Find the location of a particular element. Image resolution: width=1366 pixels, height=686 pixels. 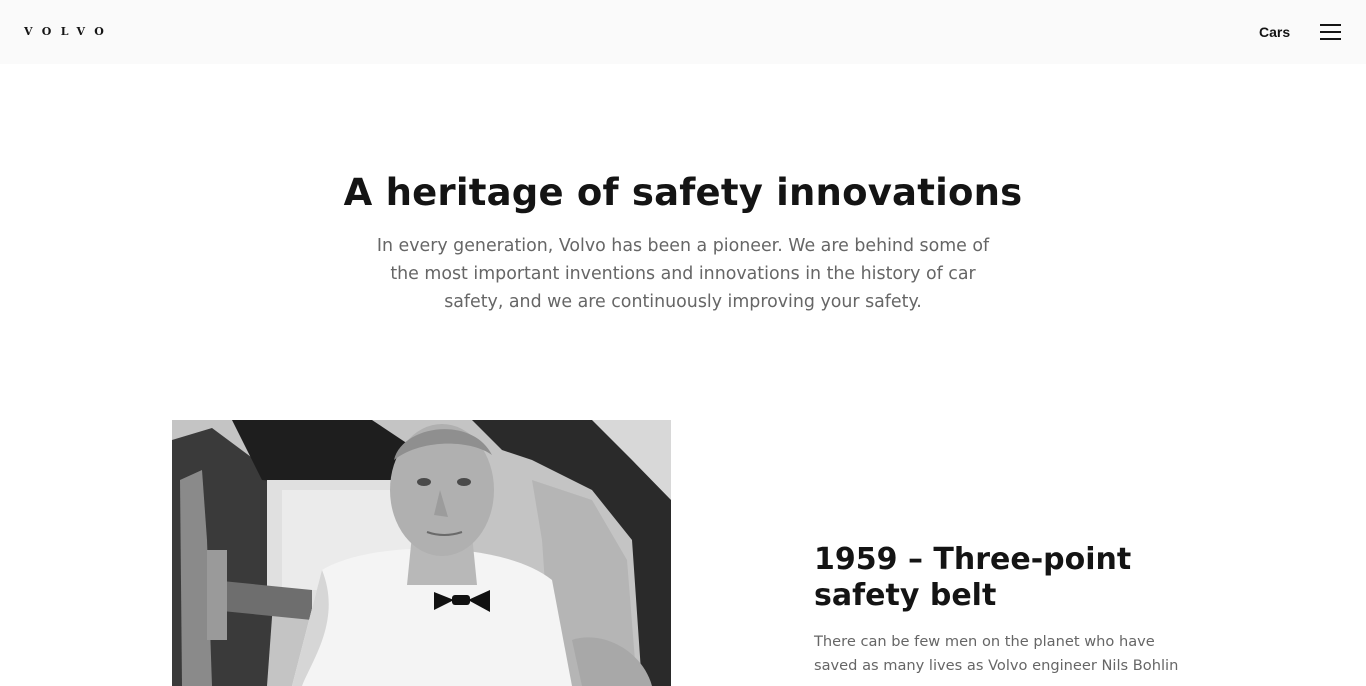

nav-link-cars: Cars is located at coordinates (1274, 32).